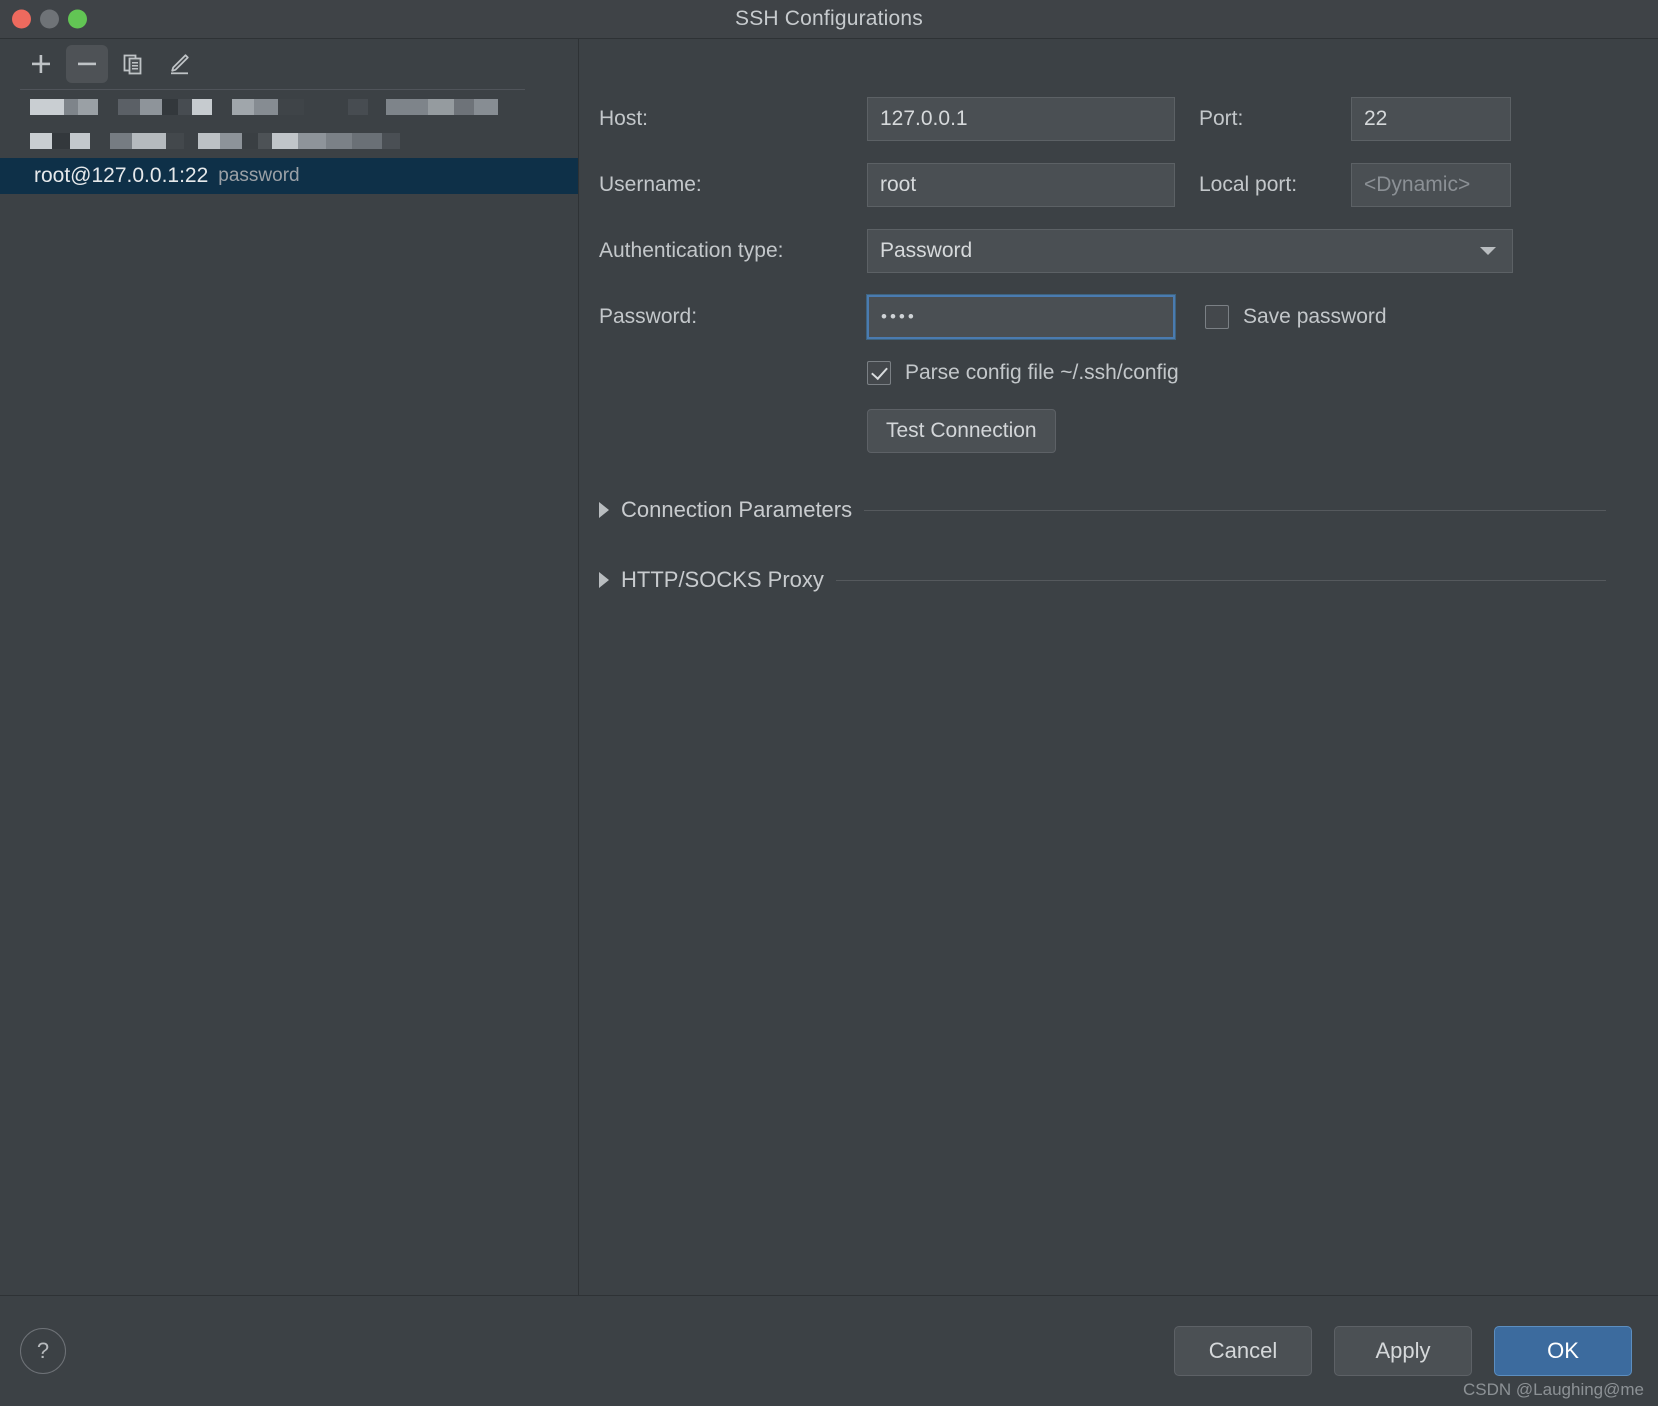 This screenshot has height=1406, width=1658. I want to click on test-connection-row: Test Connection, so click(1242, 431).